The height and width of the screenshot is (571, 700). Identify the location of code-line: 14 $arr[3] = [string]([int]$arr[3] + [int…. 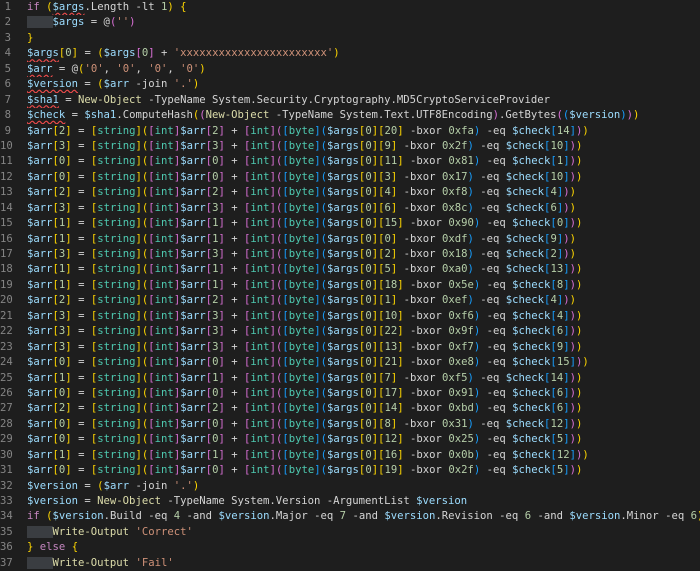
(350, 208).